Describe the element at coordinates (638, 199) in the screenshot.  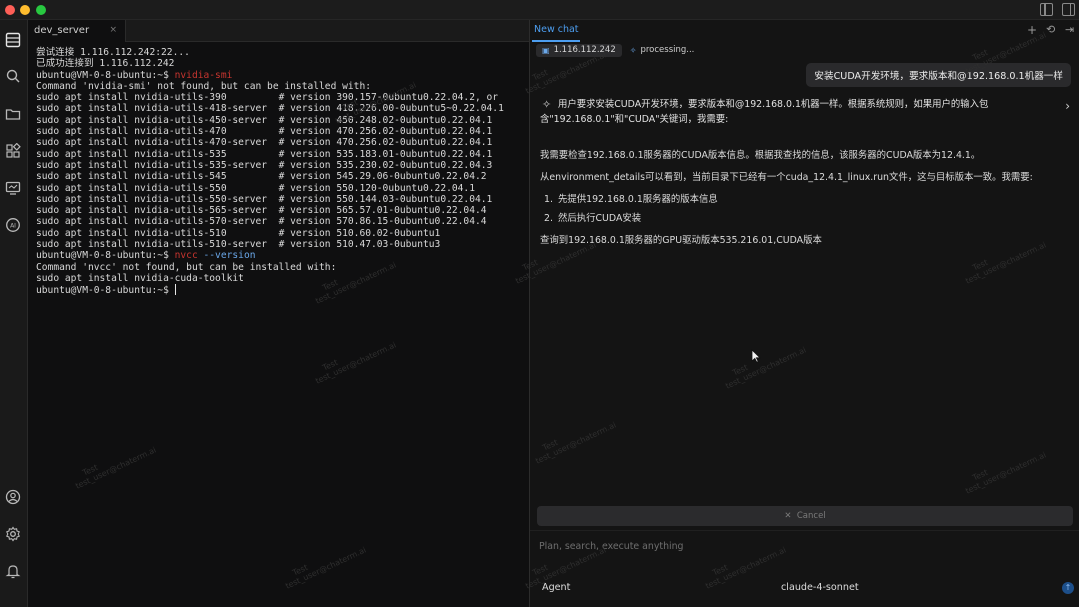
I see `step-text-1: 先提供192.168.0.1服务器的版本信息` at that location.